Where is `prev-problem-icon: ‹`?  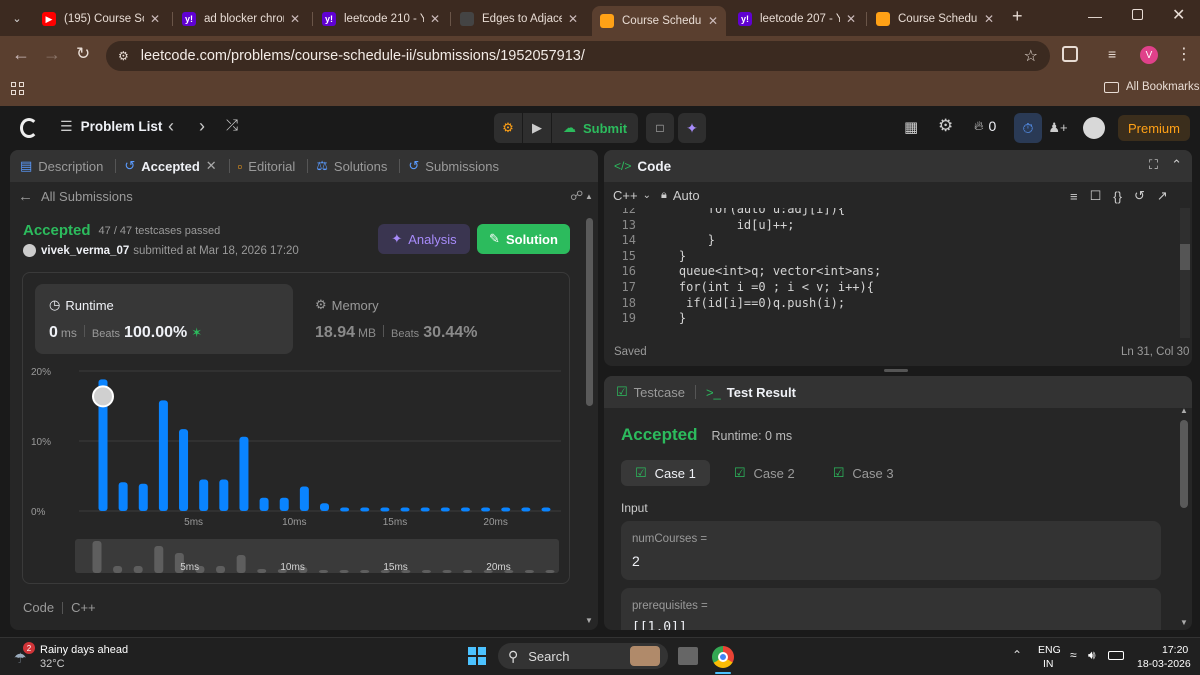 prev-problem-icon: ‹ is located at coordinates (171, 126).